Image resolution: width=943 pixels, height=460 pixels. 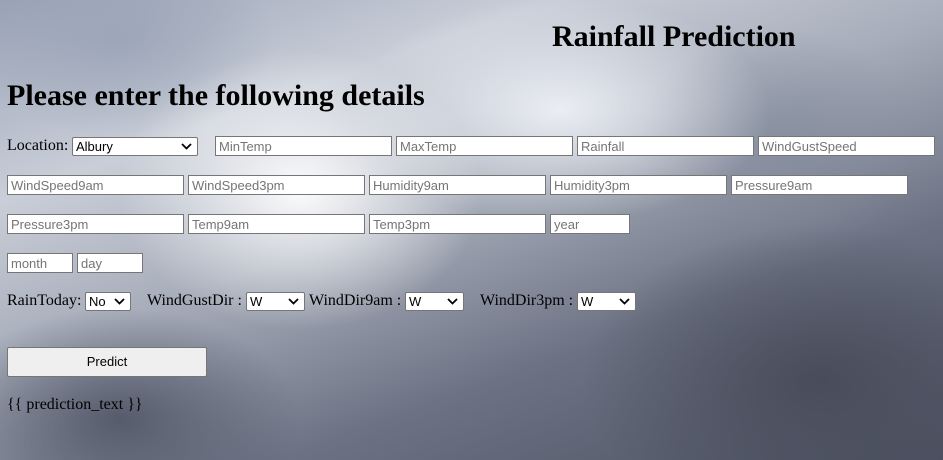 I want to click on temp-9am-input, so click(x=276, y=224).